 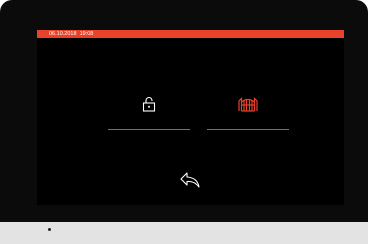 I want to click on back-arrow-icon, so click(x=190, y=180).